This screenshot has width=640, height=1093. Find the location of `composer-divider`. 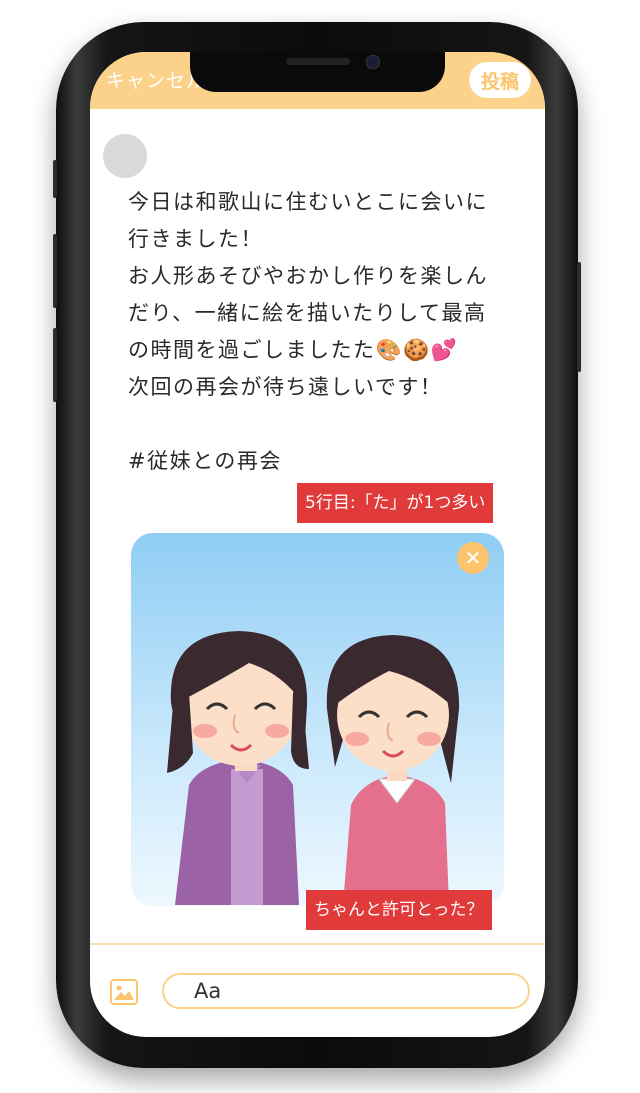

composer-divider is located at coordinates (317, 944).